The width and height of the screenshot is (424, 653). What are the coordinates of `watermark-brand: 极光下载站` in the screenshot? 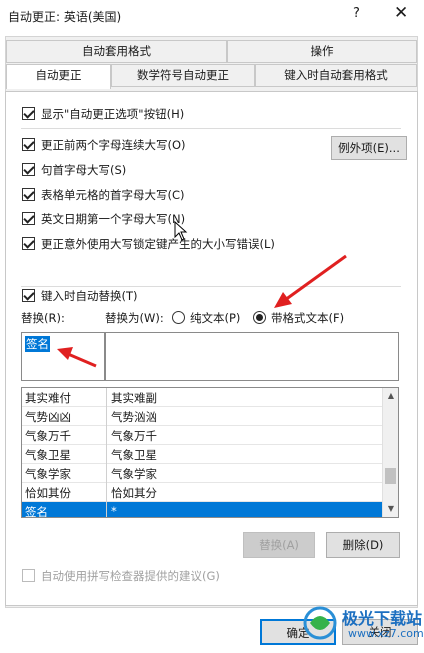 It's located at (382, 618).